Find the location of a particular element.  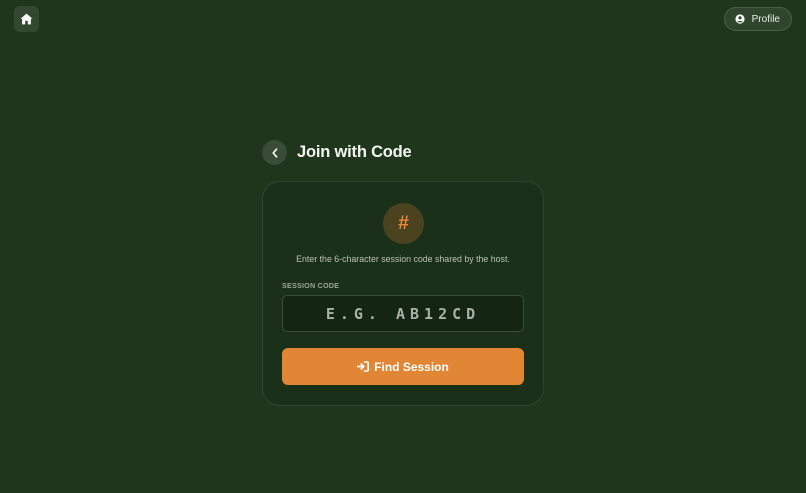

home-icon is located at coordinates (26, 19).